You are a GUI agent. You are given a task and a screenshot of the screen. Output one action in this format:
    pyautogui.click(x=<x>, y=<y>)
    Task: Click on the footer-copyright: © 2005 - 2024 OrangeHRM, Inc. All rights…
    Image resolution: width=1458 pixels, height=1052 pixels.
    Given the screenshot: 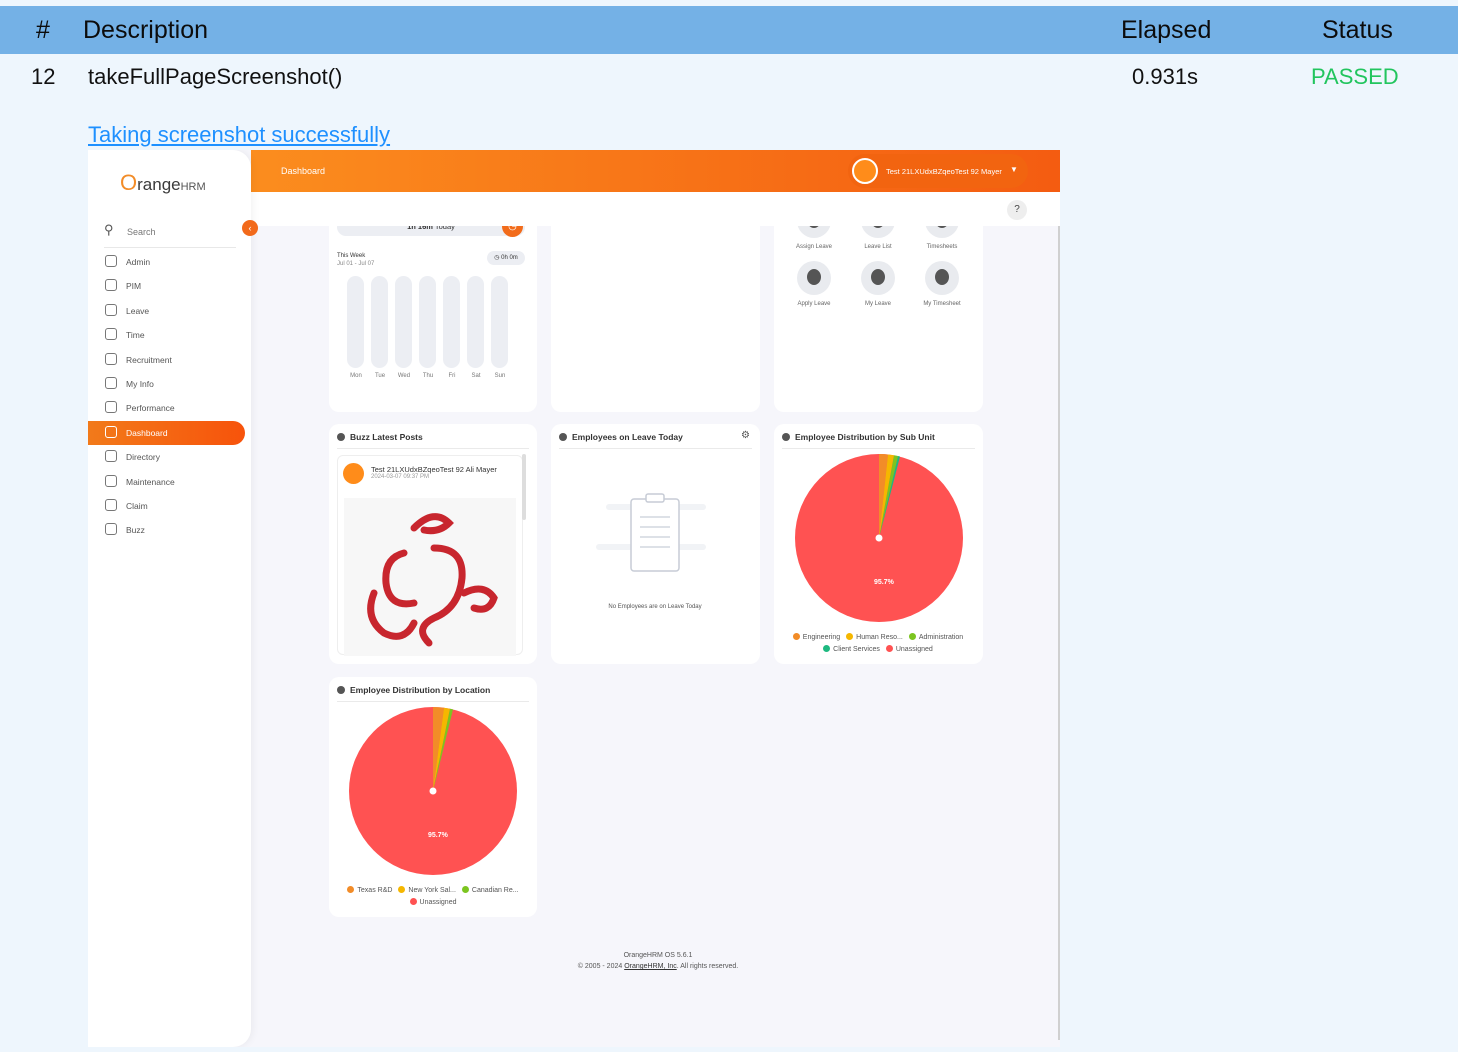 What is the action you would take?
    pyautogui.click(x=658, y=966)
    